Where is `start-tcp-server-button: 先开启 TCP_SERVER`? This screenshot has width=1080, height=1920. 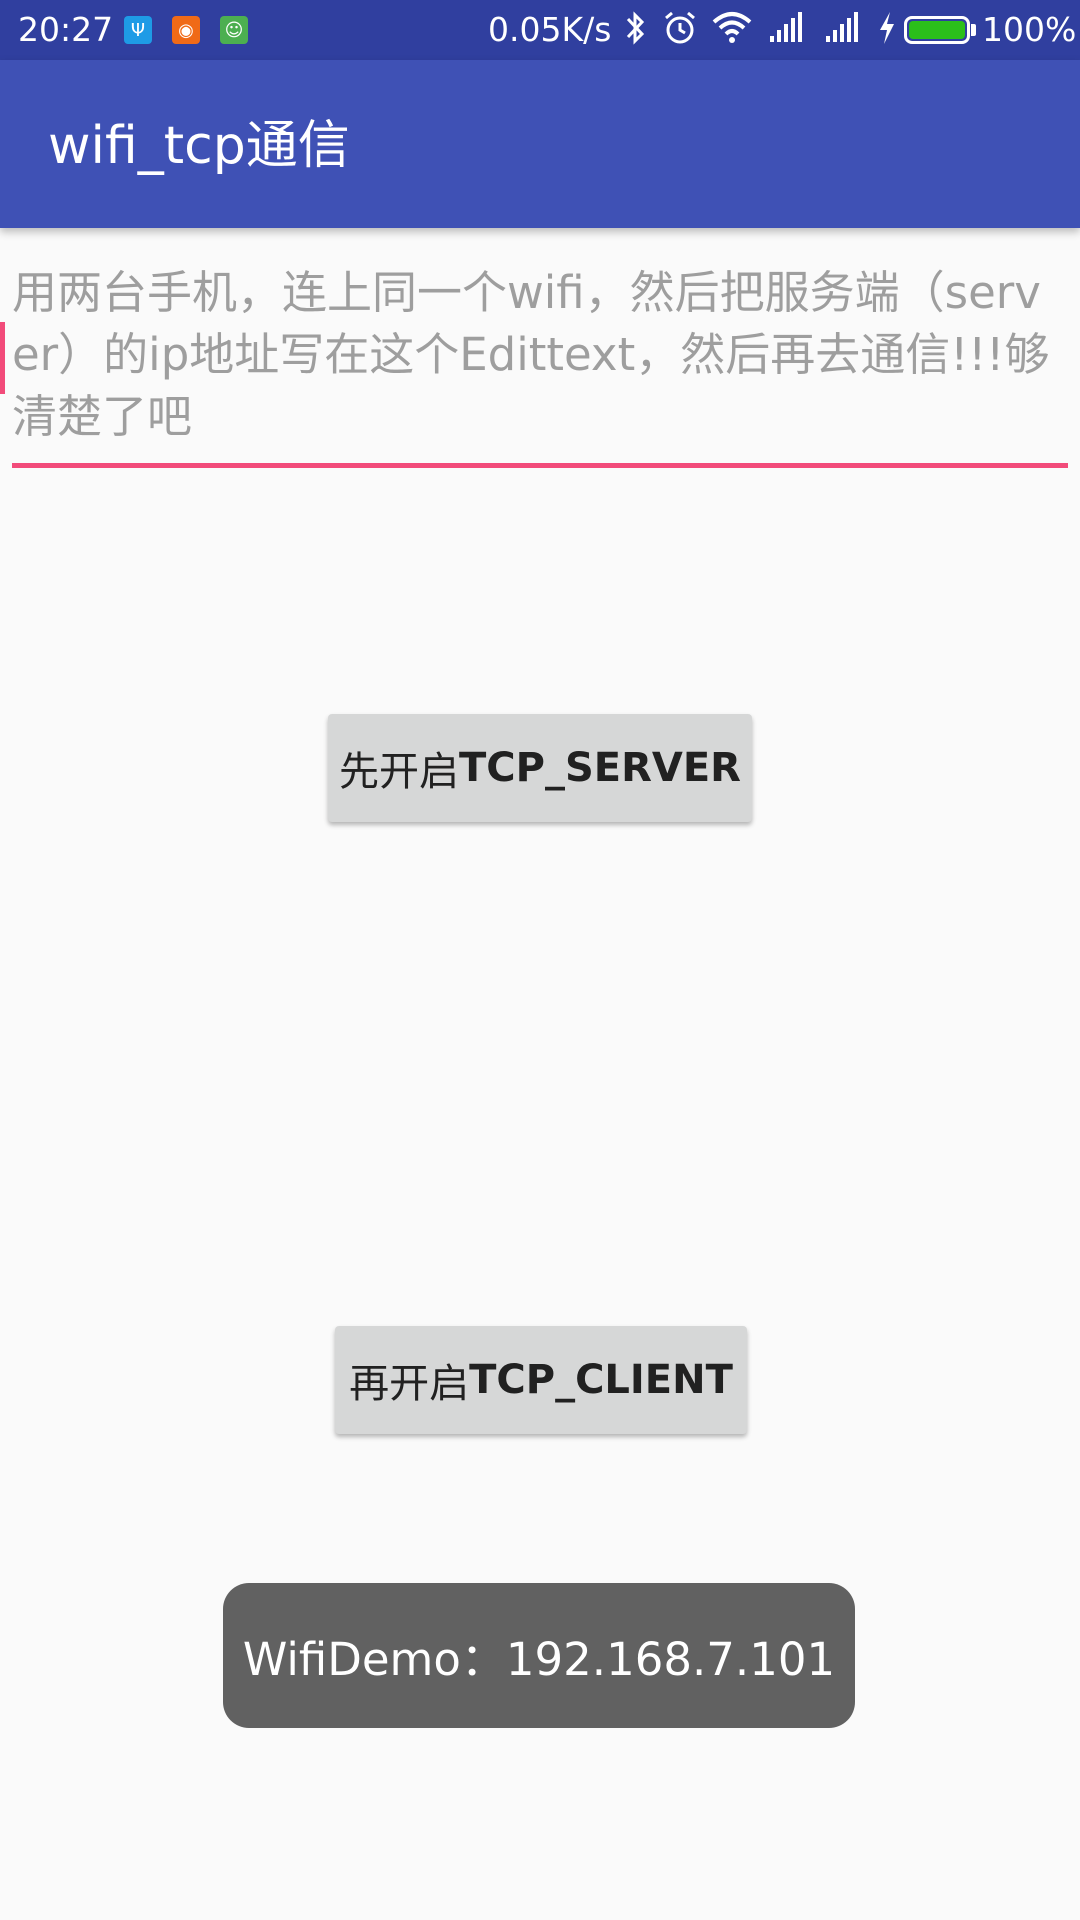 start-tcp-server-button: 先开启 TCP_SERVER is located at coordinates (540, 768).